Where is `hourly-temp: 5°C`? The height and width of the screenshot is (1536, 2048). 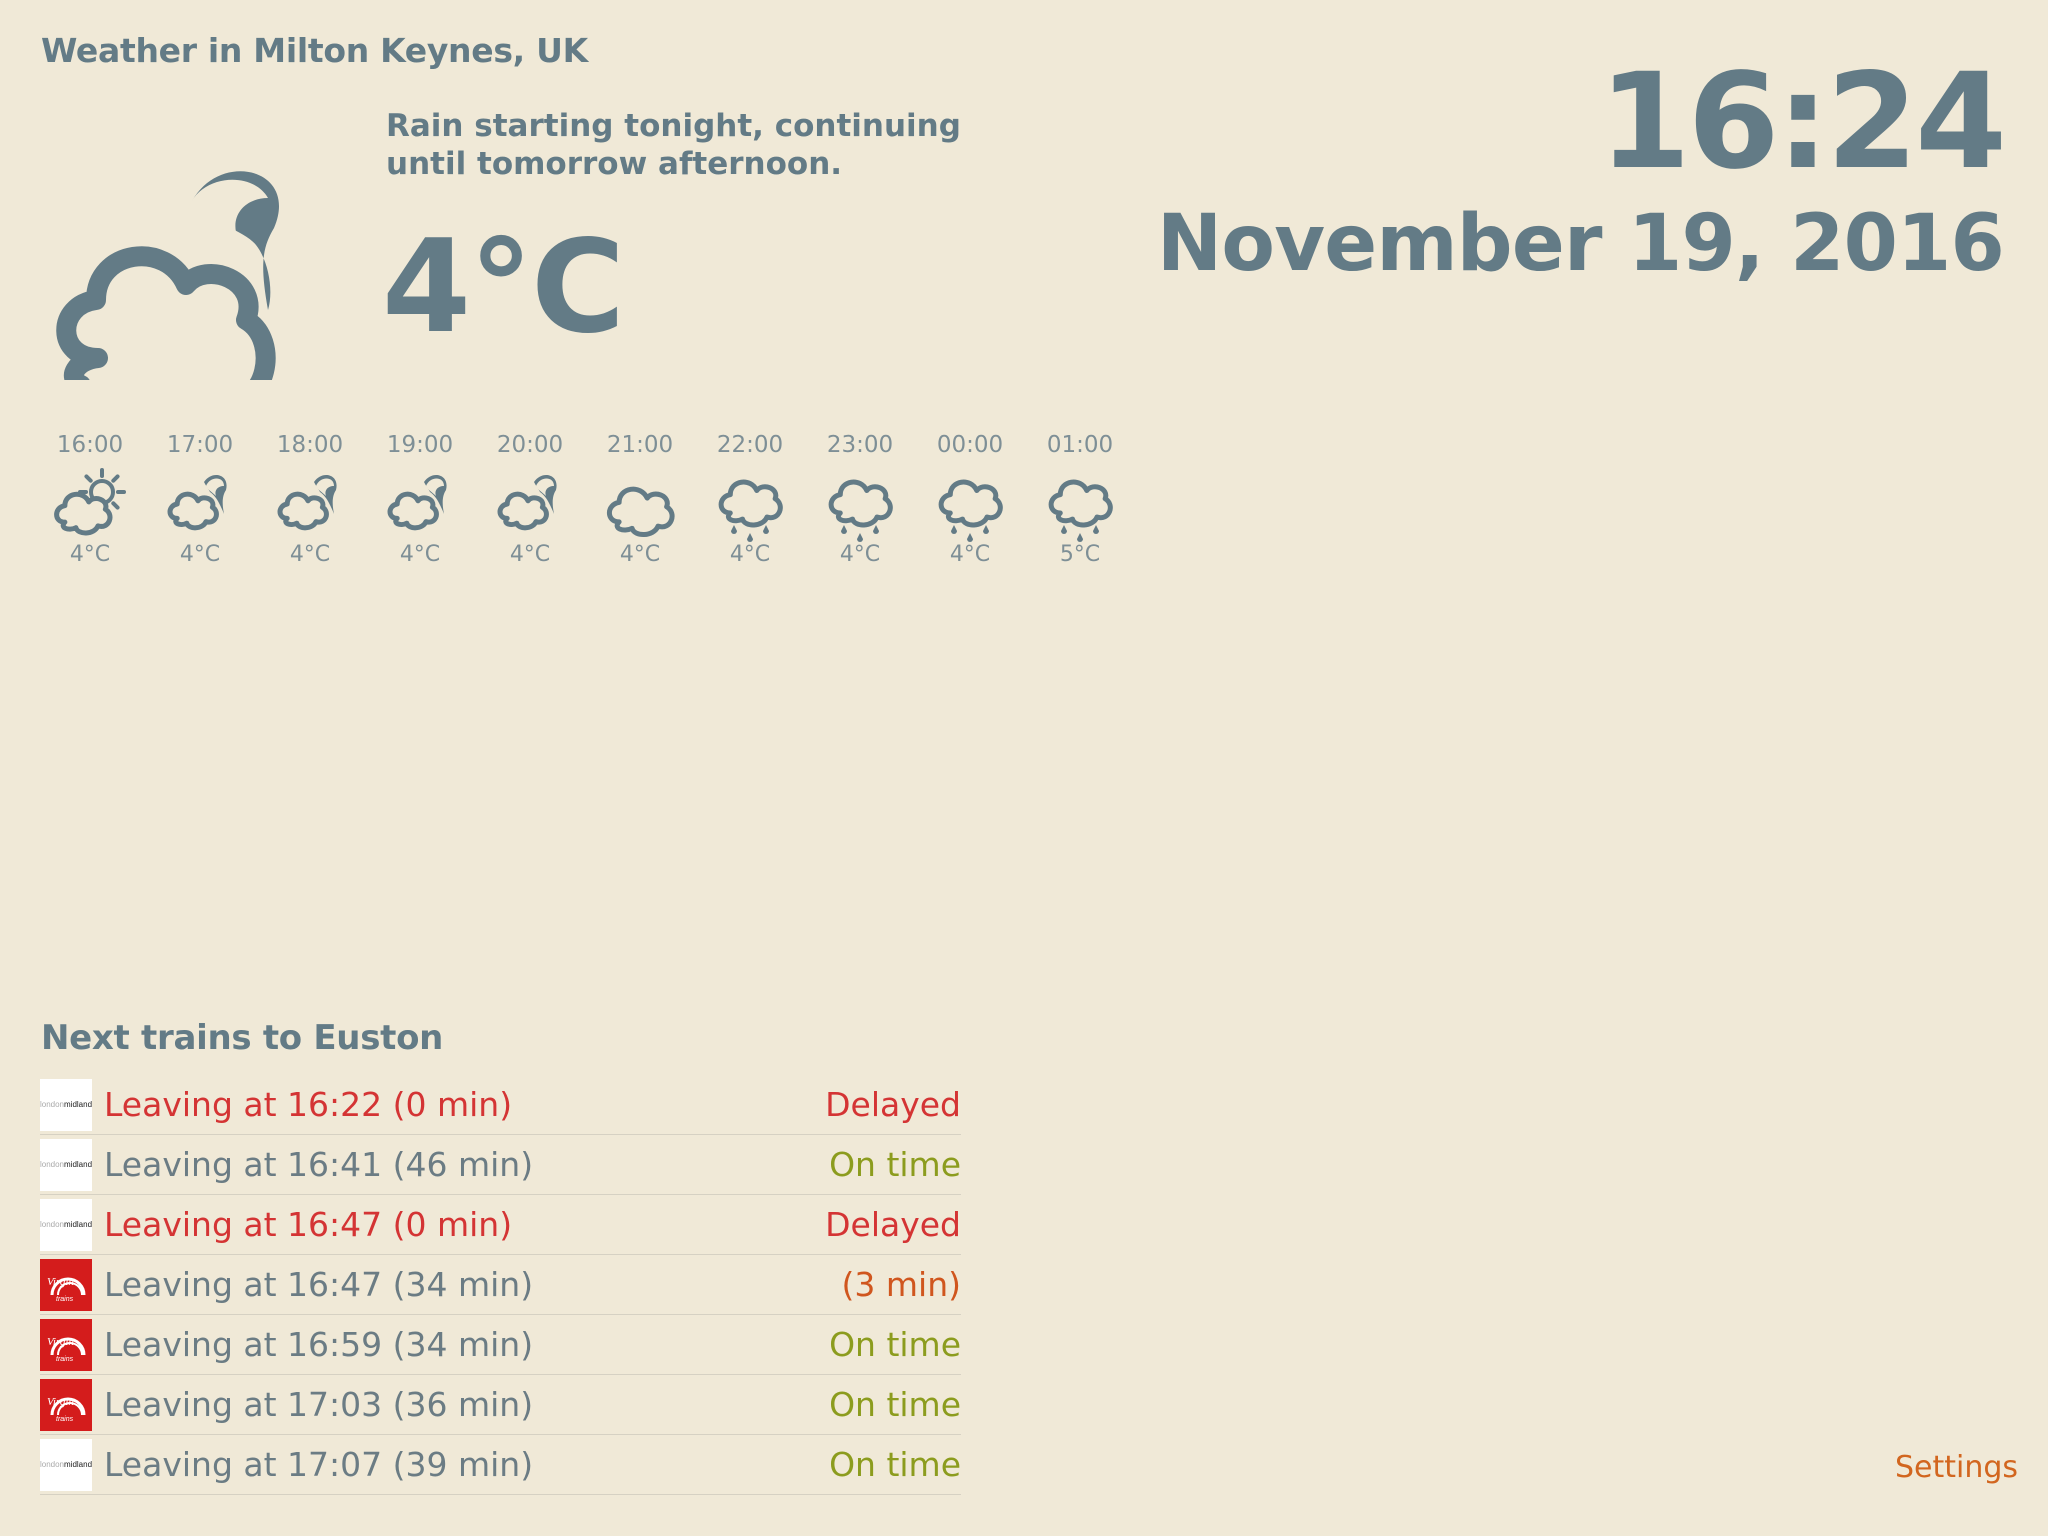
hourly-temp: 5°C is located at coordinates (1080, 554).